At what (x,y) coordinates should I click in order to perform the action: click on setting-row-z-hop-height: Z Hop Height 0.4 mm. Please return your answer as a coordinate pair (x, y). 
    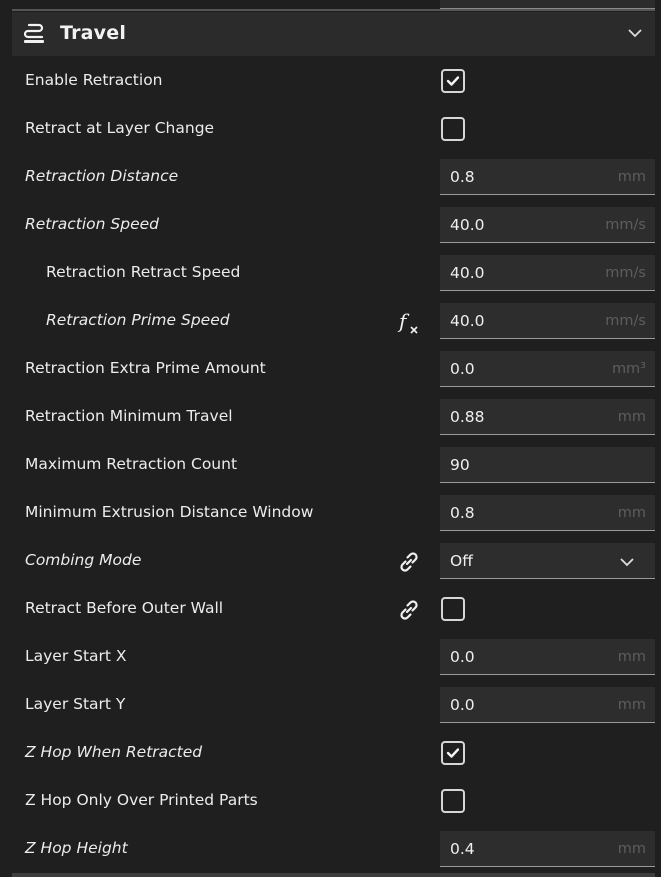
    Looking at the image, I should click on (330, 849).